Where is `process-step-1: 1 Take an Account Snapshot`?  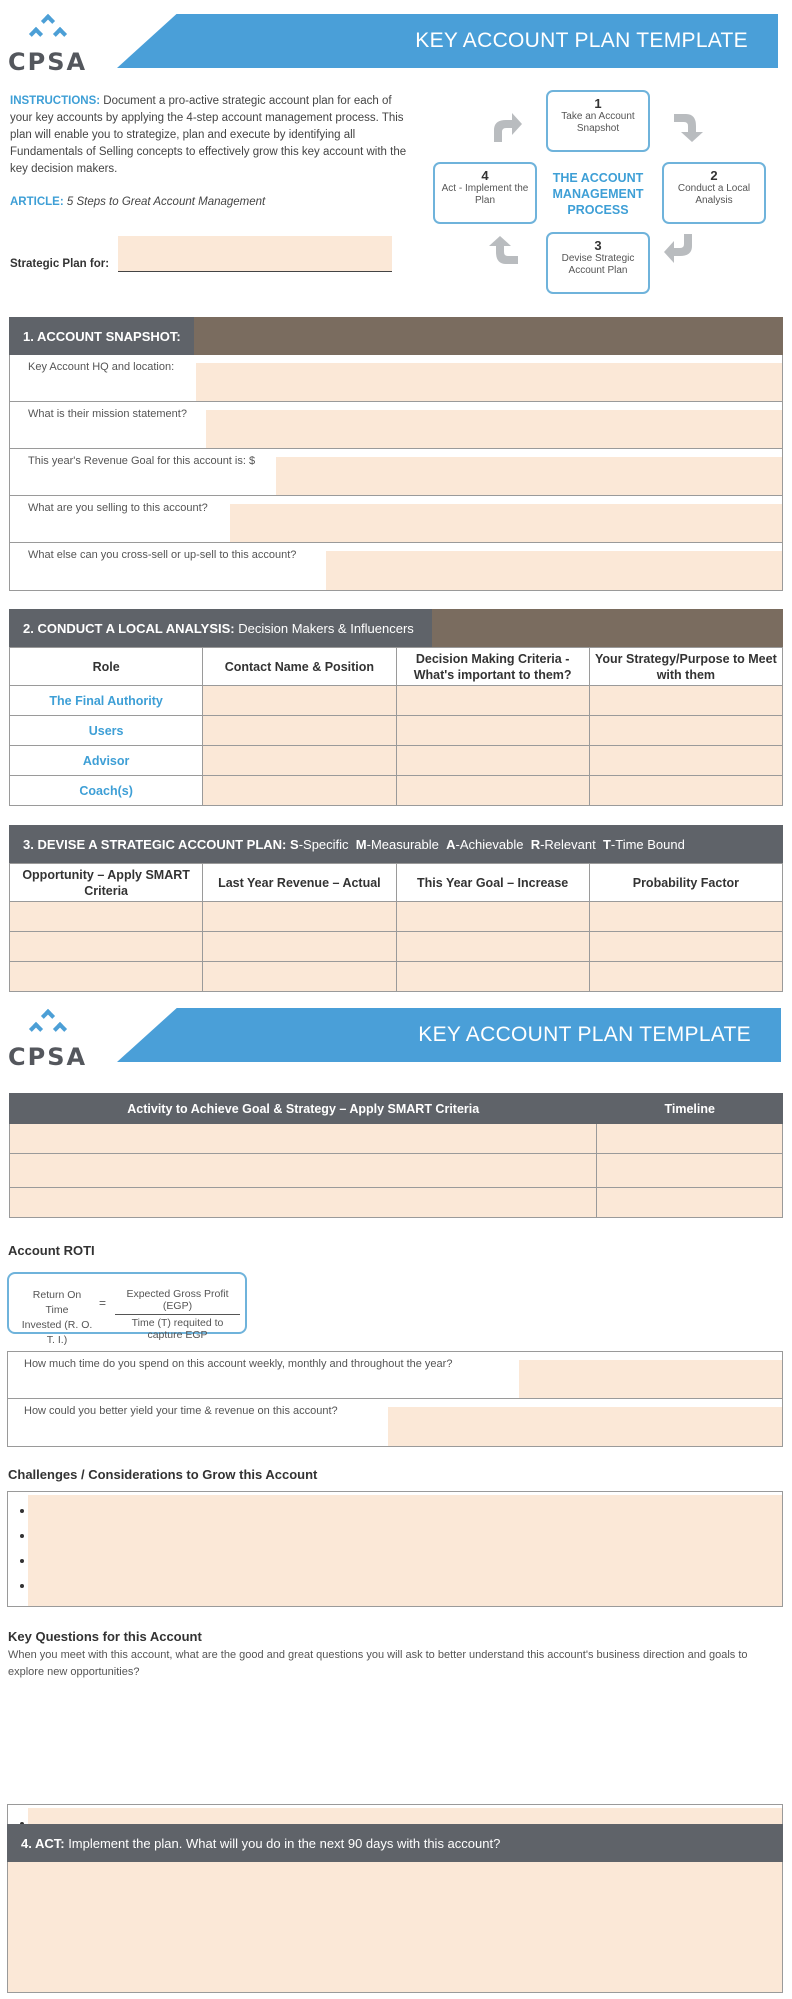 process-step-1: 1 Take an Account Snapshot is located at coordinates (598, 121).